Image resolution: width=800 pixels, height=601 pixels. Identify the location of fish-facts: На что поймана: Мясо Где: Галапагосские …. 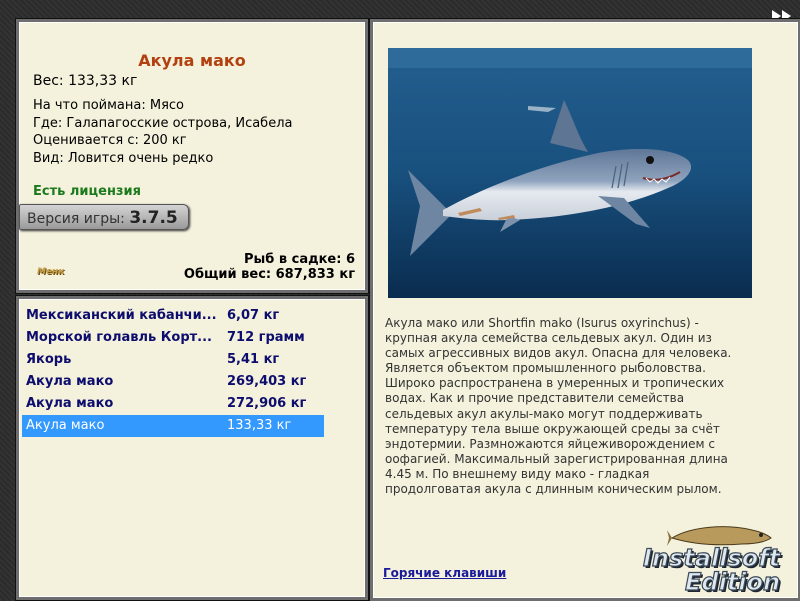
(162, 132).